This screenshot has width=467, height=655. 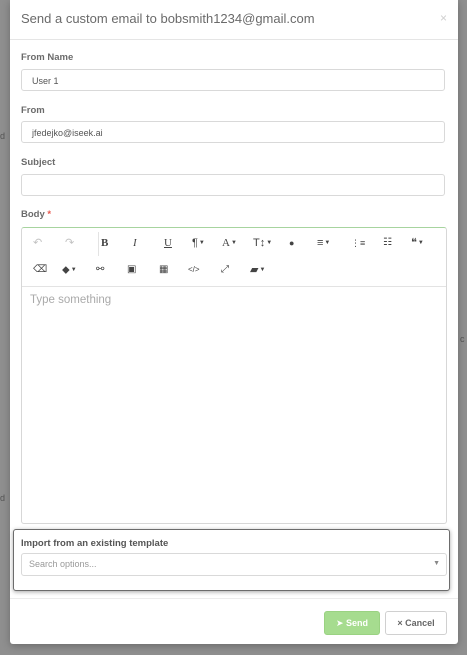 I want to click on send-button-label: Send, so click(x=357, y=623).